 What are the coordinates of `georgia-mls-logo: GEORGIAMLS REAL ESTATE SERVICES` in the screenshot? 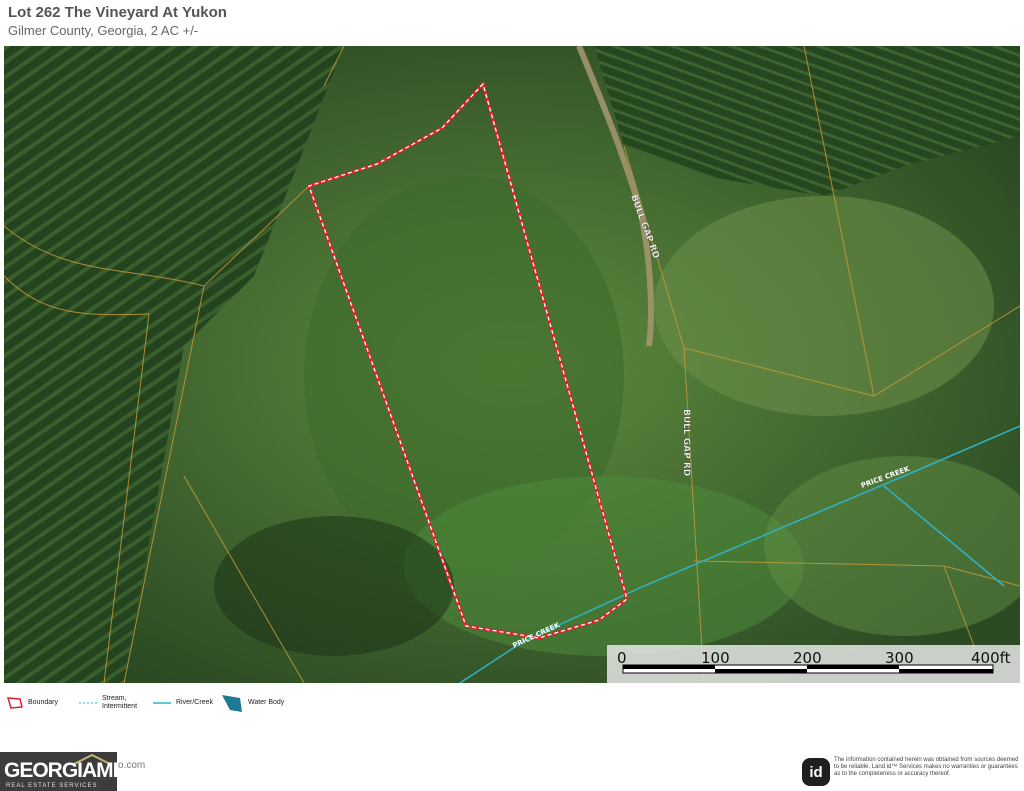 It's located at (69, 771).